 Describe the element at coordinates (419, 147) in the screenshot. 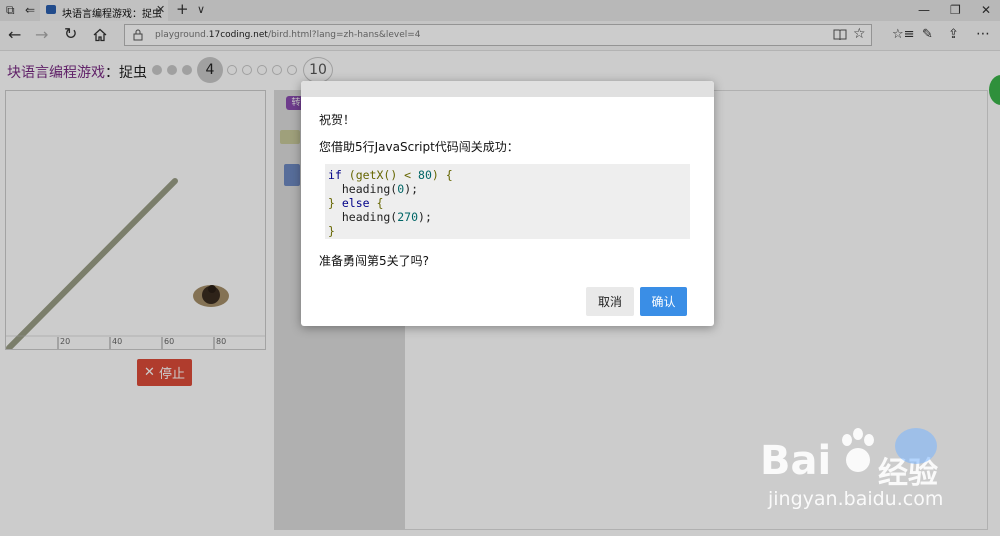

I see `dialog-message: 您借助5行JavaScript代码闯关成功：` at that location.